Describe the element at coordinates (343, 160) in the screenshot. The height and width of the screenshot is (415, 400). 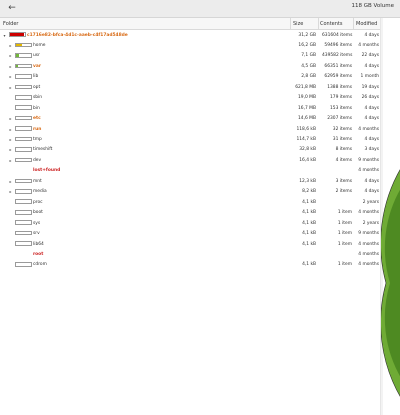
I see `folder-contents: 4 items` at that location.